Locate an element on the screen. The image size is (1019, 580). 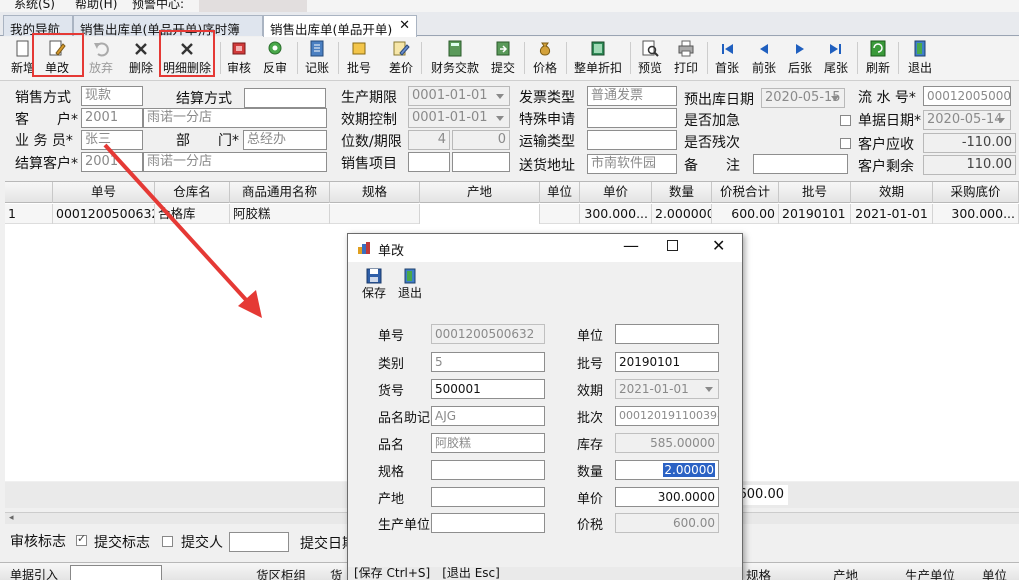
dlg-origin-input is located at coordinates (488, 497).